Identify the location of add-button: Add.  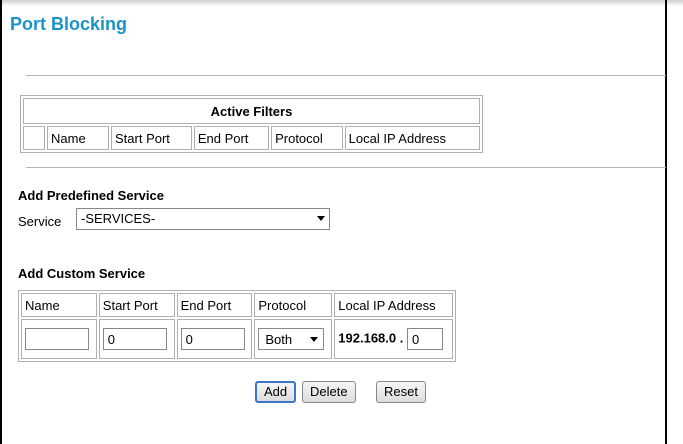
(276, 392).